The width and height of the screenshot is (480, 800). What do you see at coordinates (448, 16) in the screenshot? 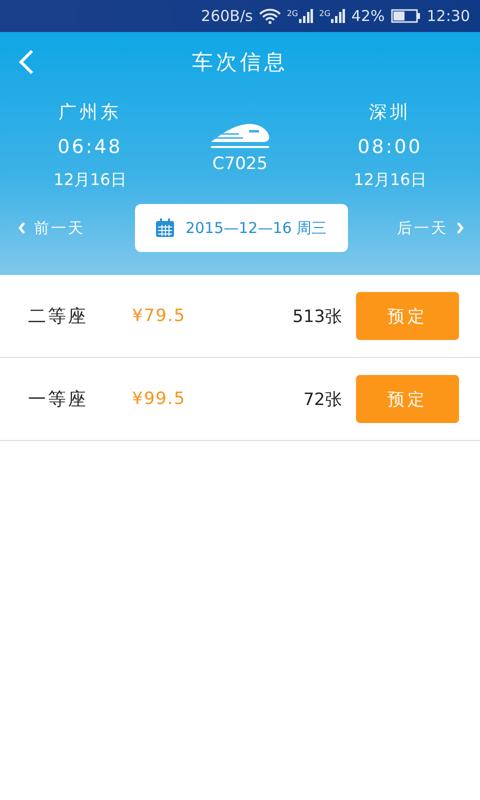
I see `clock: 12:30` at bounding box center [448, 16].